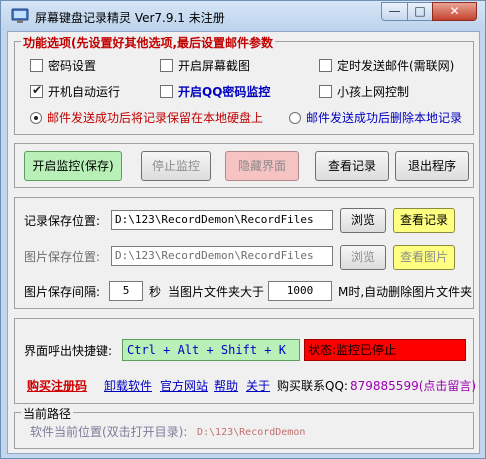  What do you see at coordinates (405, 292) in the screenshot?
I see `size-threshold-suffix: M时,自动删除图片文件夹` at bounding box center [405, 292].